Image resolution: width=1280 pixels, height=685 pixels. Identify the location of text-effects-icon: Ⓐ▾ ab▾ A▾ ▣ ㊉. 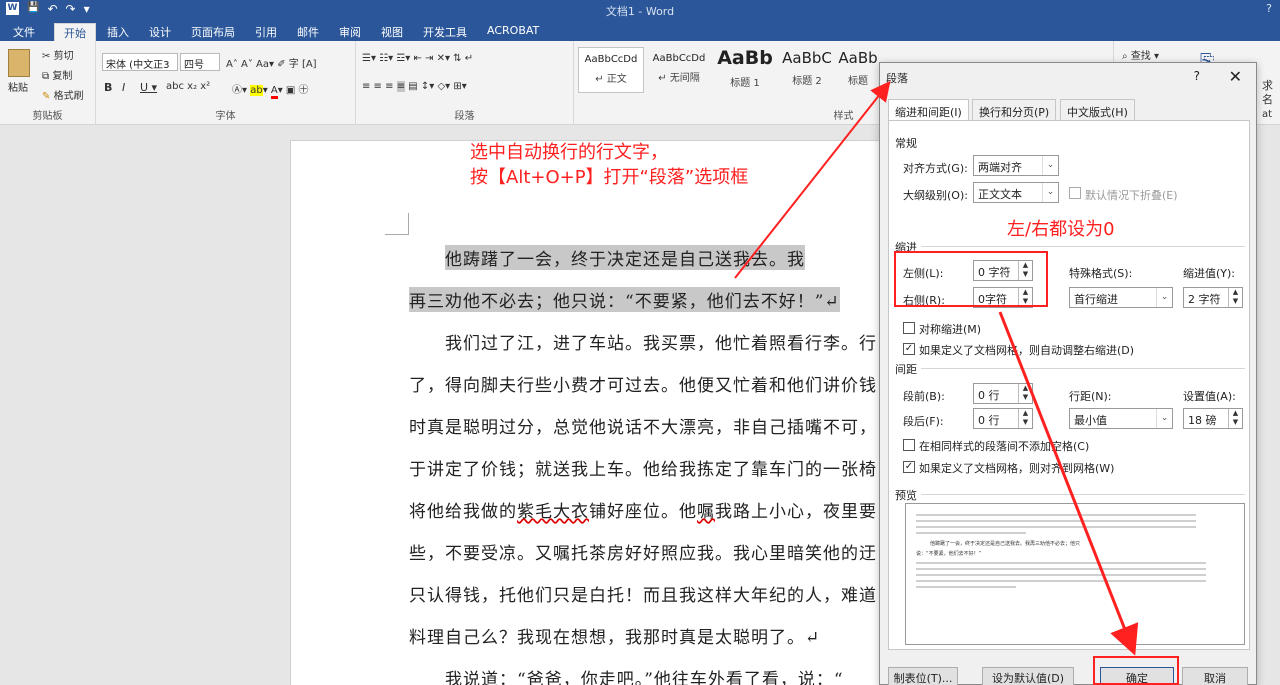
(270, 90).